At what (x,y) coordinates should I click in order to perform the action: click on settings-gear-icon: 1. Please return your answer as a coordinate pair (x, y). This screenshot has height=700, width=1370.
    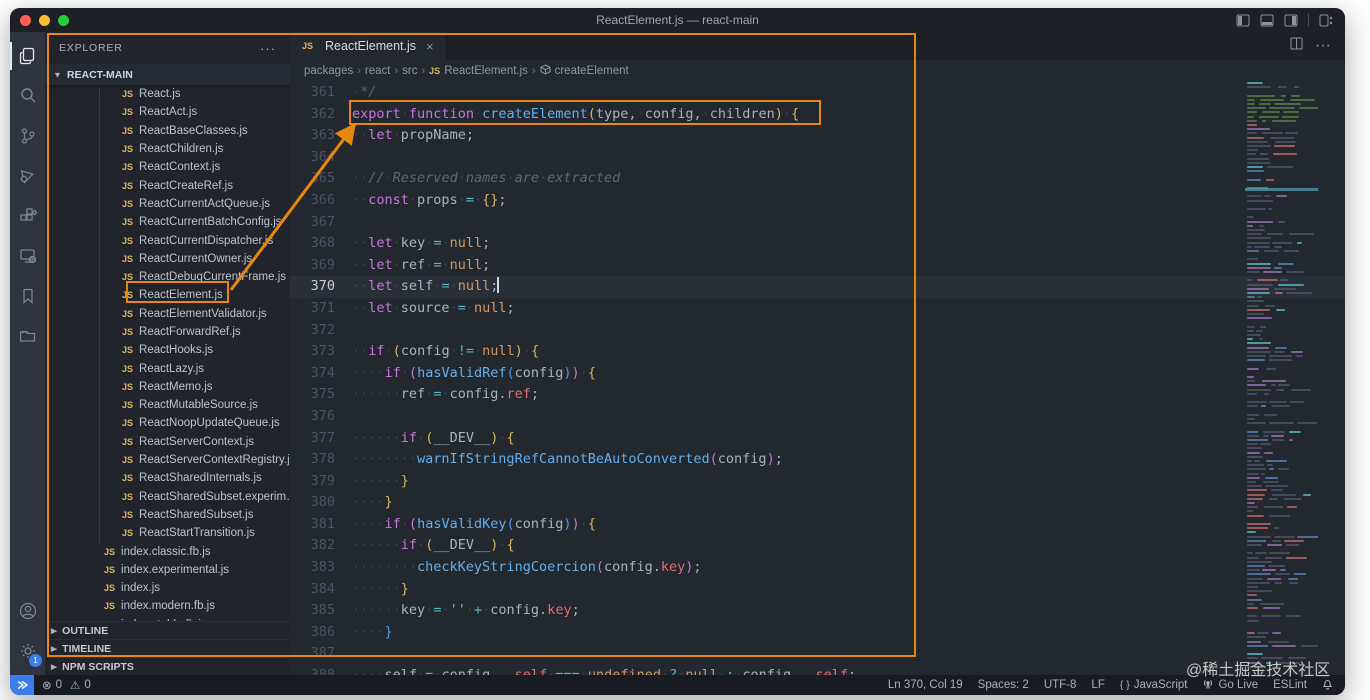
    Looking at the image, I should click on (27, 651).